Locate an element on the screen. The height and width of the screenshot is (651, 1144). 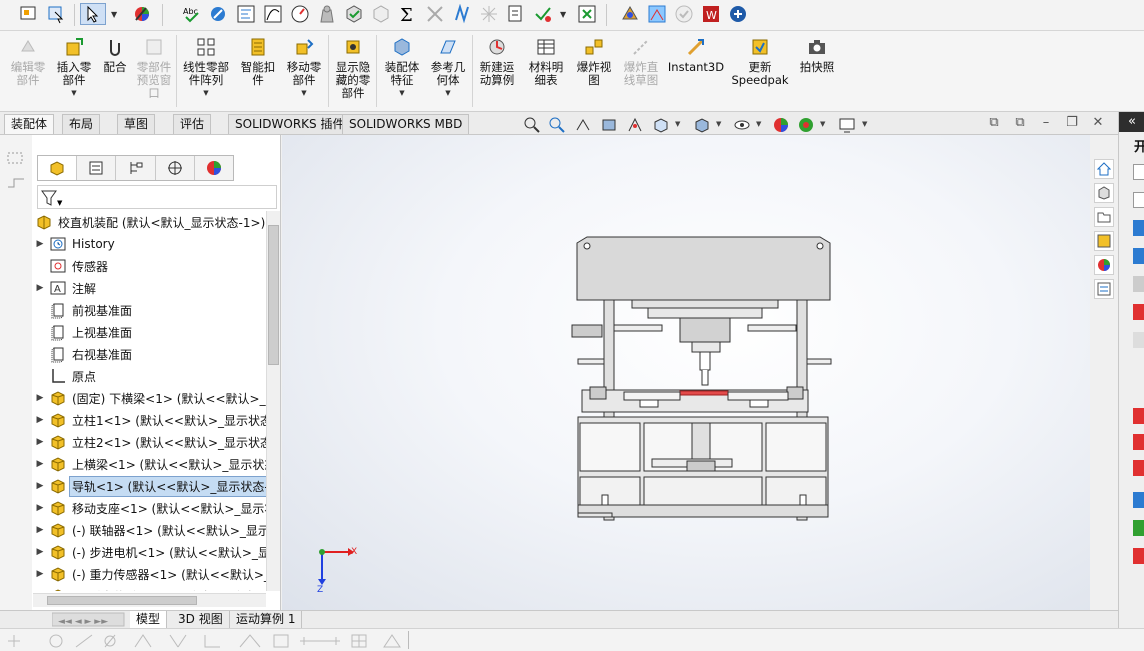
linear-pattern-button: 线性零部 件阵列 ▼ is located at coordinates (206, 73).